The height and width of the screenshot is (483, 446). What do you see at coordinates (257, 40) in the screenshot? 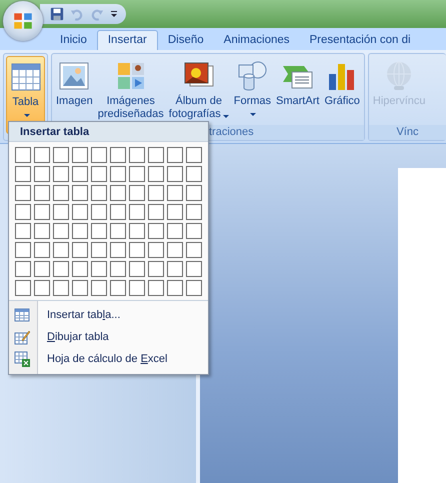
I see `ribbon-tab: Animaciones` at bounding box center [257, 40].